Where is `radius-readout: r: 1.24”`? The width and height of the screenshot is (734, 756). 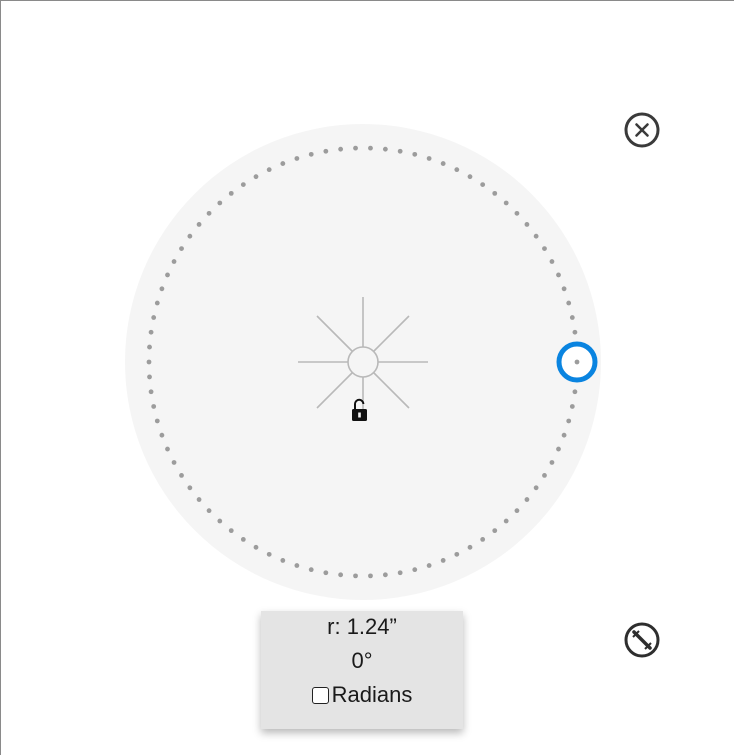 radius-readout: r: 1.24” is located at coordinates (362, 626).